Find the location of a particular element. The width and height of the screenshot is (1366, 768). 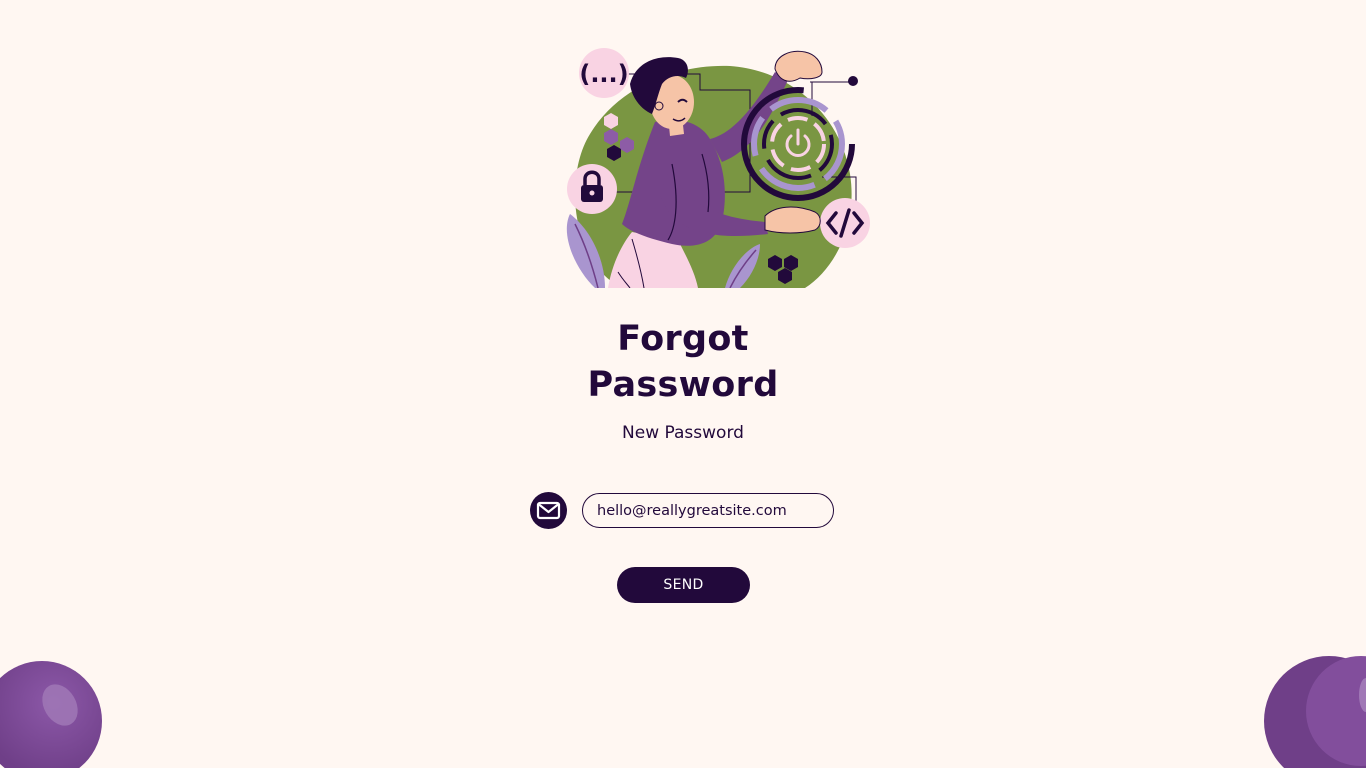

page-title-line2: Password is located at coordinates (683, 385).